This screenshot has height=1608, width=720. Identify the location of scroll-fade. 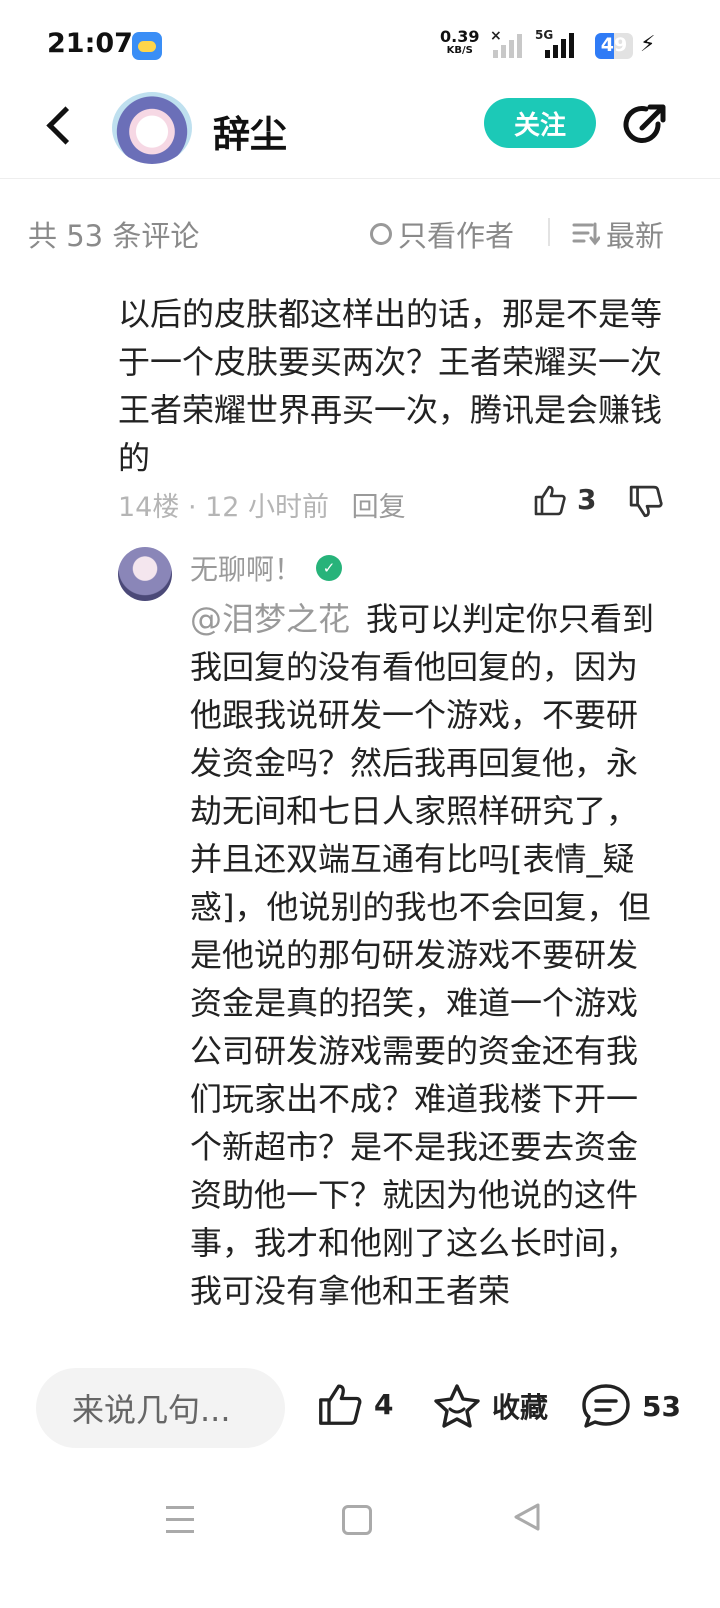
(360, 1321).